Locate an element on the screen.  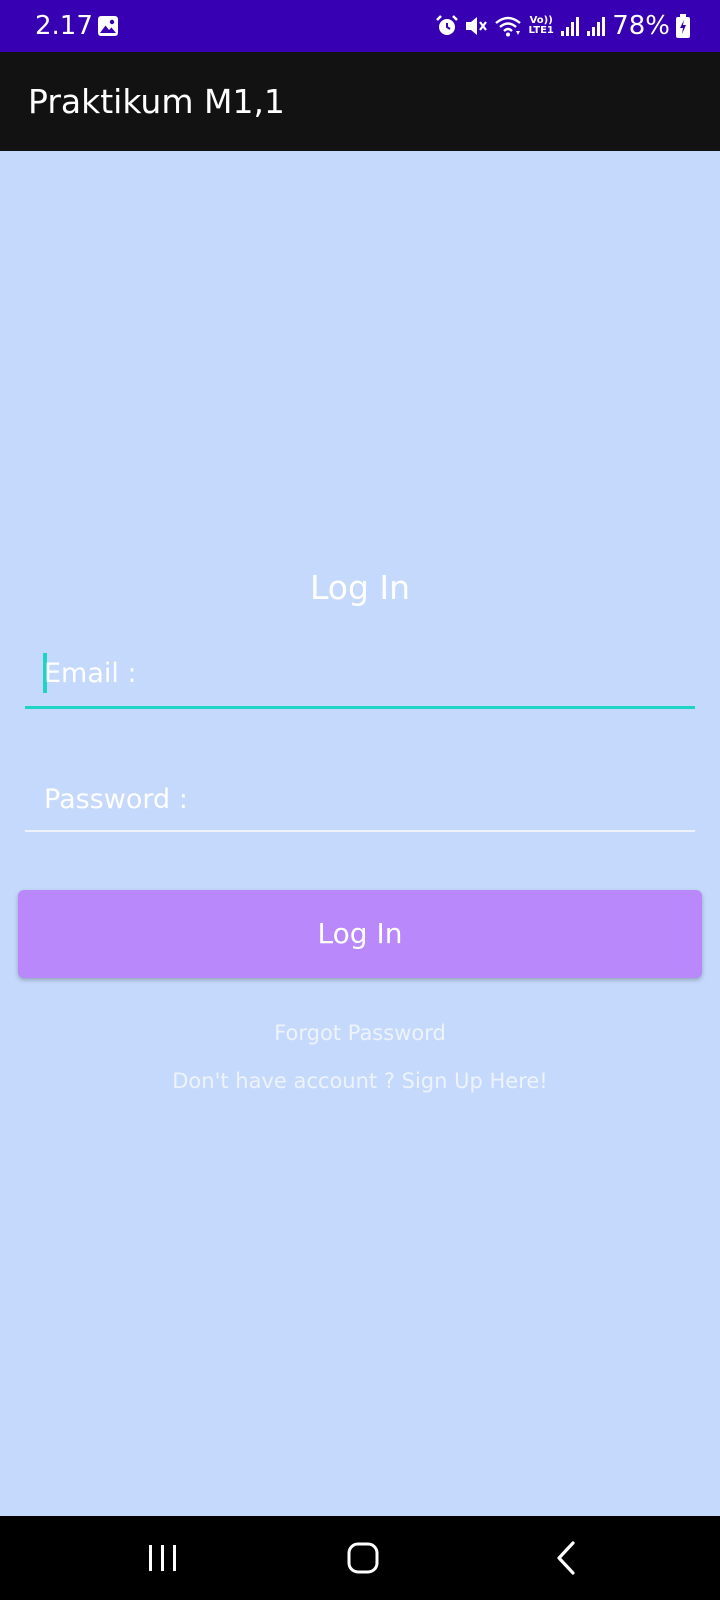
status-bar: 2.17 Vo)) LTE1 78% is located at coordinates (360, 26).